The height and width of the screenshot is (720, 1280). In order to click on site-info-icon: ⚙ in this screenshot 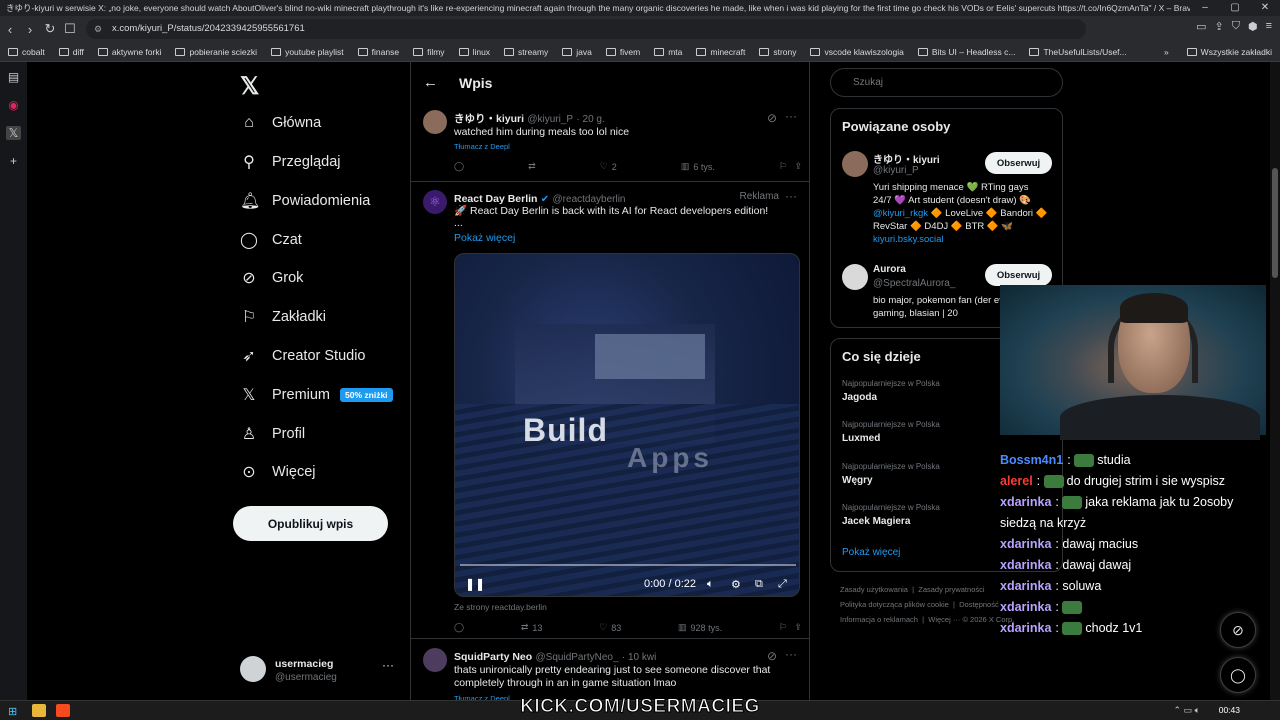, I will do `click(98, 29)`.